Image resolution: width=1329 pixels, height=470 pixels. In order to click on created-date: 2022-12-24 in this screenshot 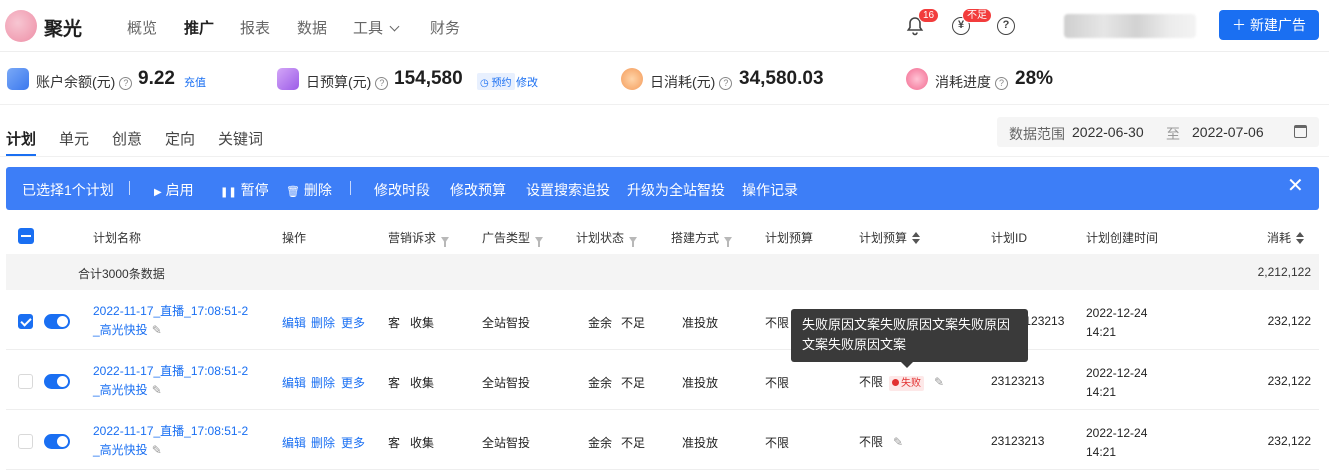, I will do `click(1117, 433)`.